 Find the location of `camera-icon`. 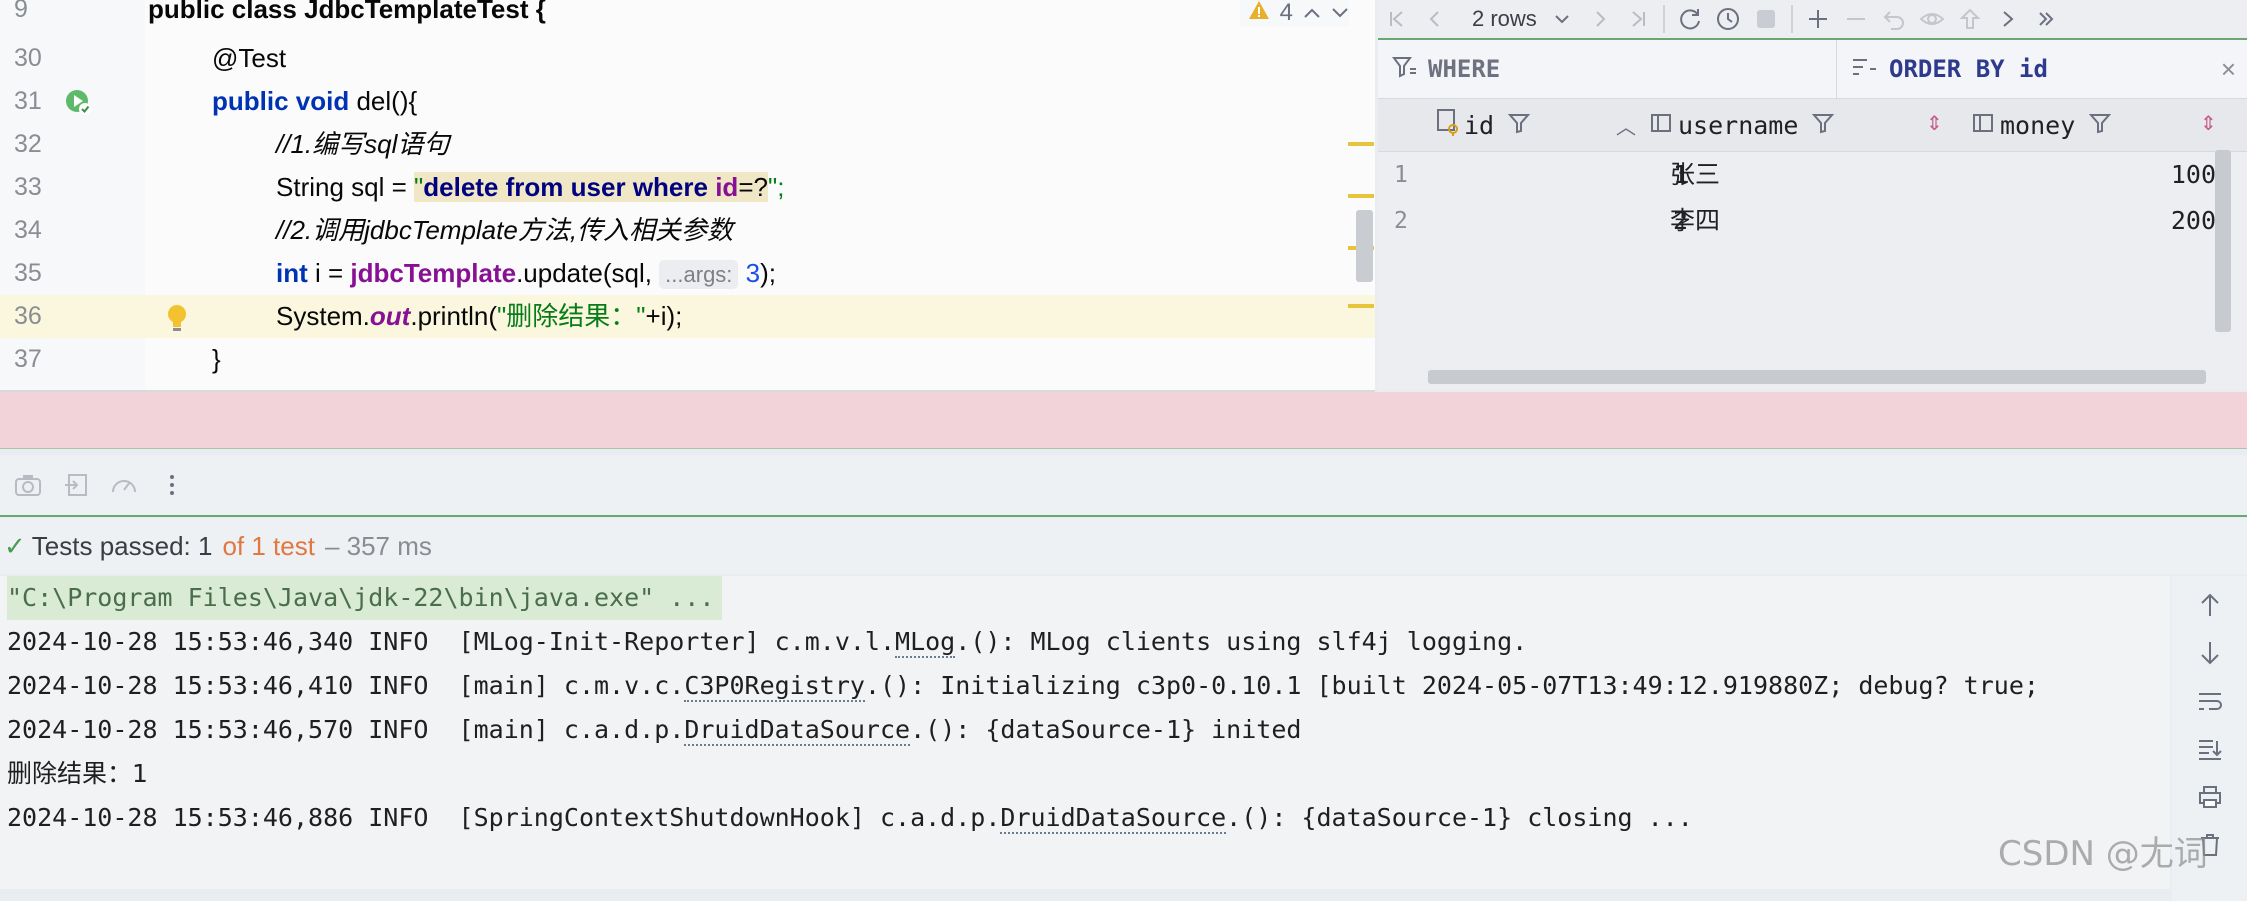

camera-icon is located at coordinates (28, 485).